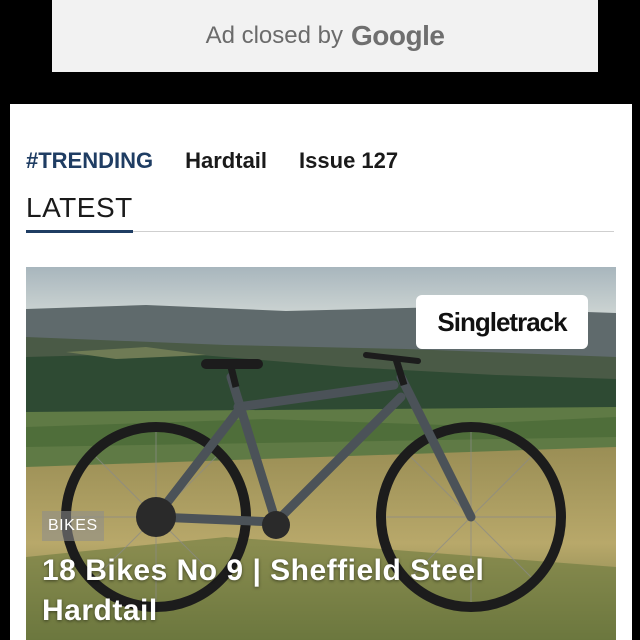  Describe the element at coordinates (502, 322) in the screenshot. I see `singletrack-logo: Singletrack` at that location.